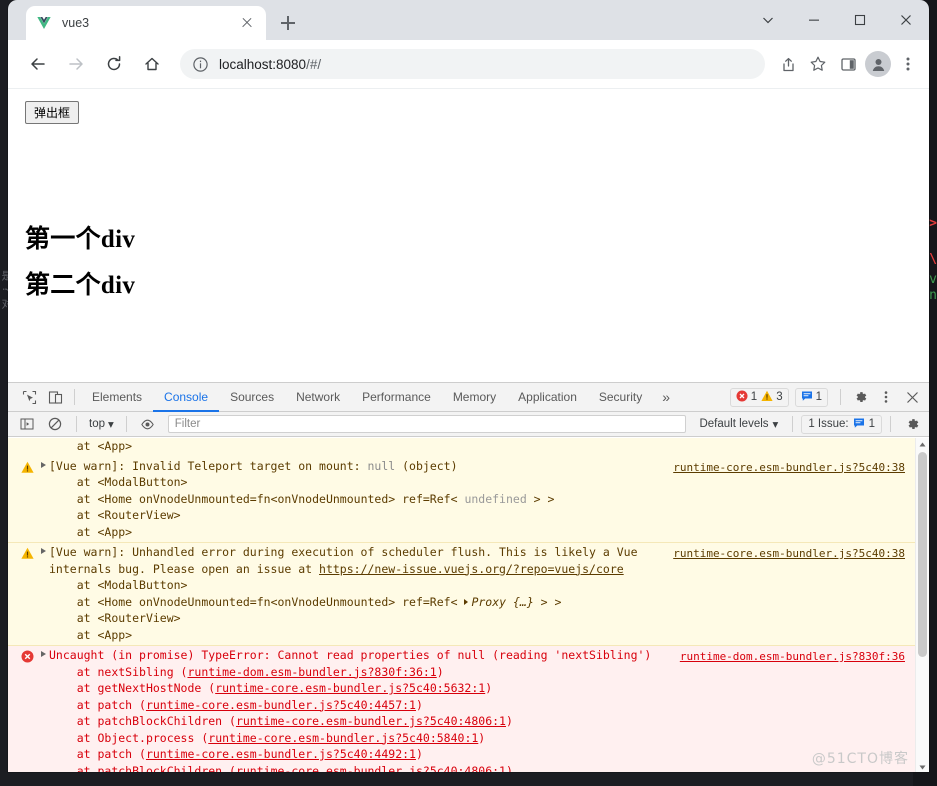  What do you see at coordinates (148, 424) in the screenshot?
I see `live-expression-eye-icon` at bounding box center [148, 424].